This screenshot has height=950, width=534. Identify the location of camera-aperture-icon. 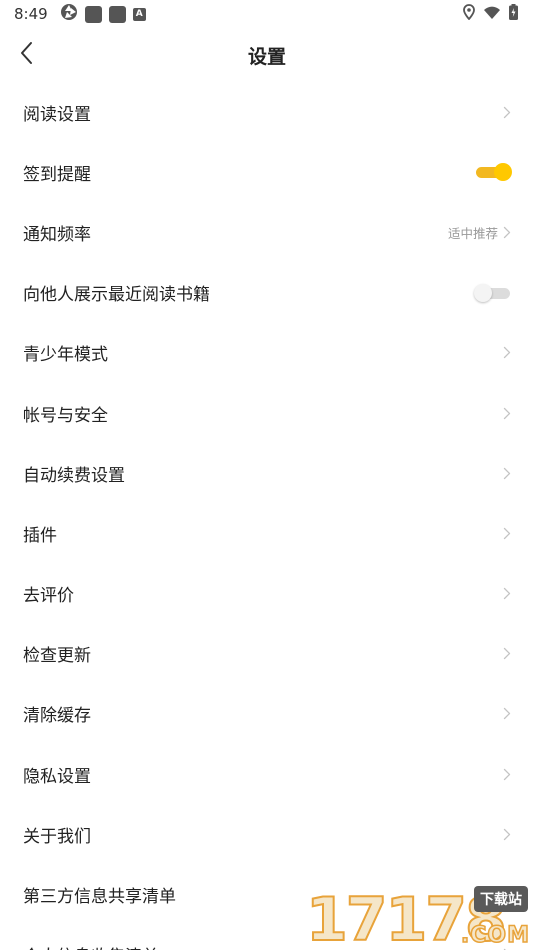
(69, 14).